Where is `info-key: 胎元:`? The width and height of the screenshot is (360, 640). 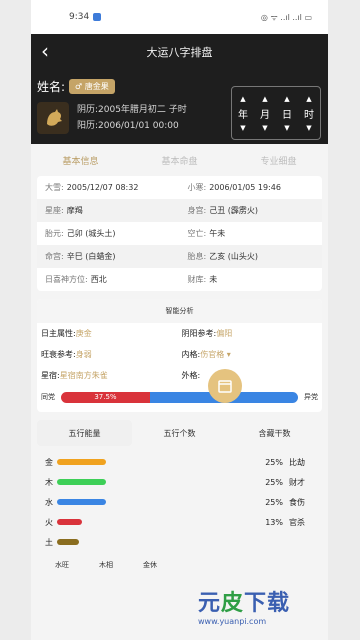
info-key: 胎元: is located at coordinates (54, 233).